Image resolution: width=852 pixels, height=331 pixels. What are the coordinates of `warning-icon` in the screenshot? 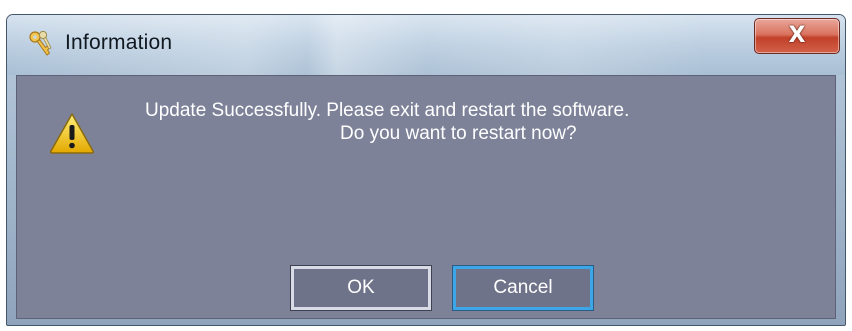 It's located at (72, 133).